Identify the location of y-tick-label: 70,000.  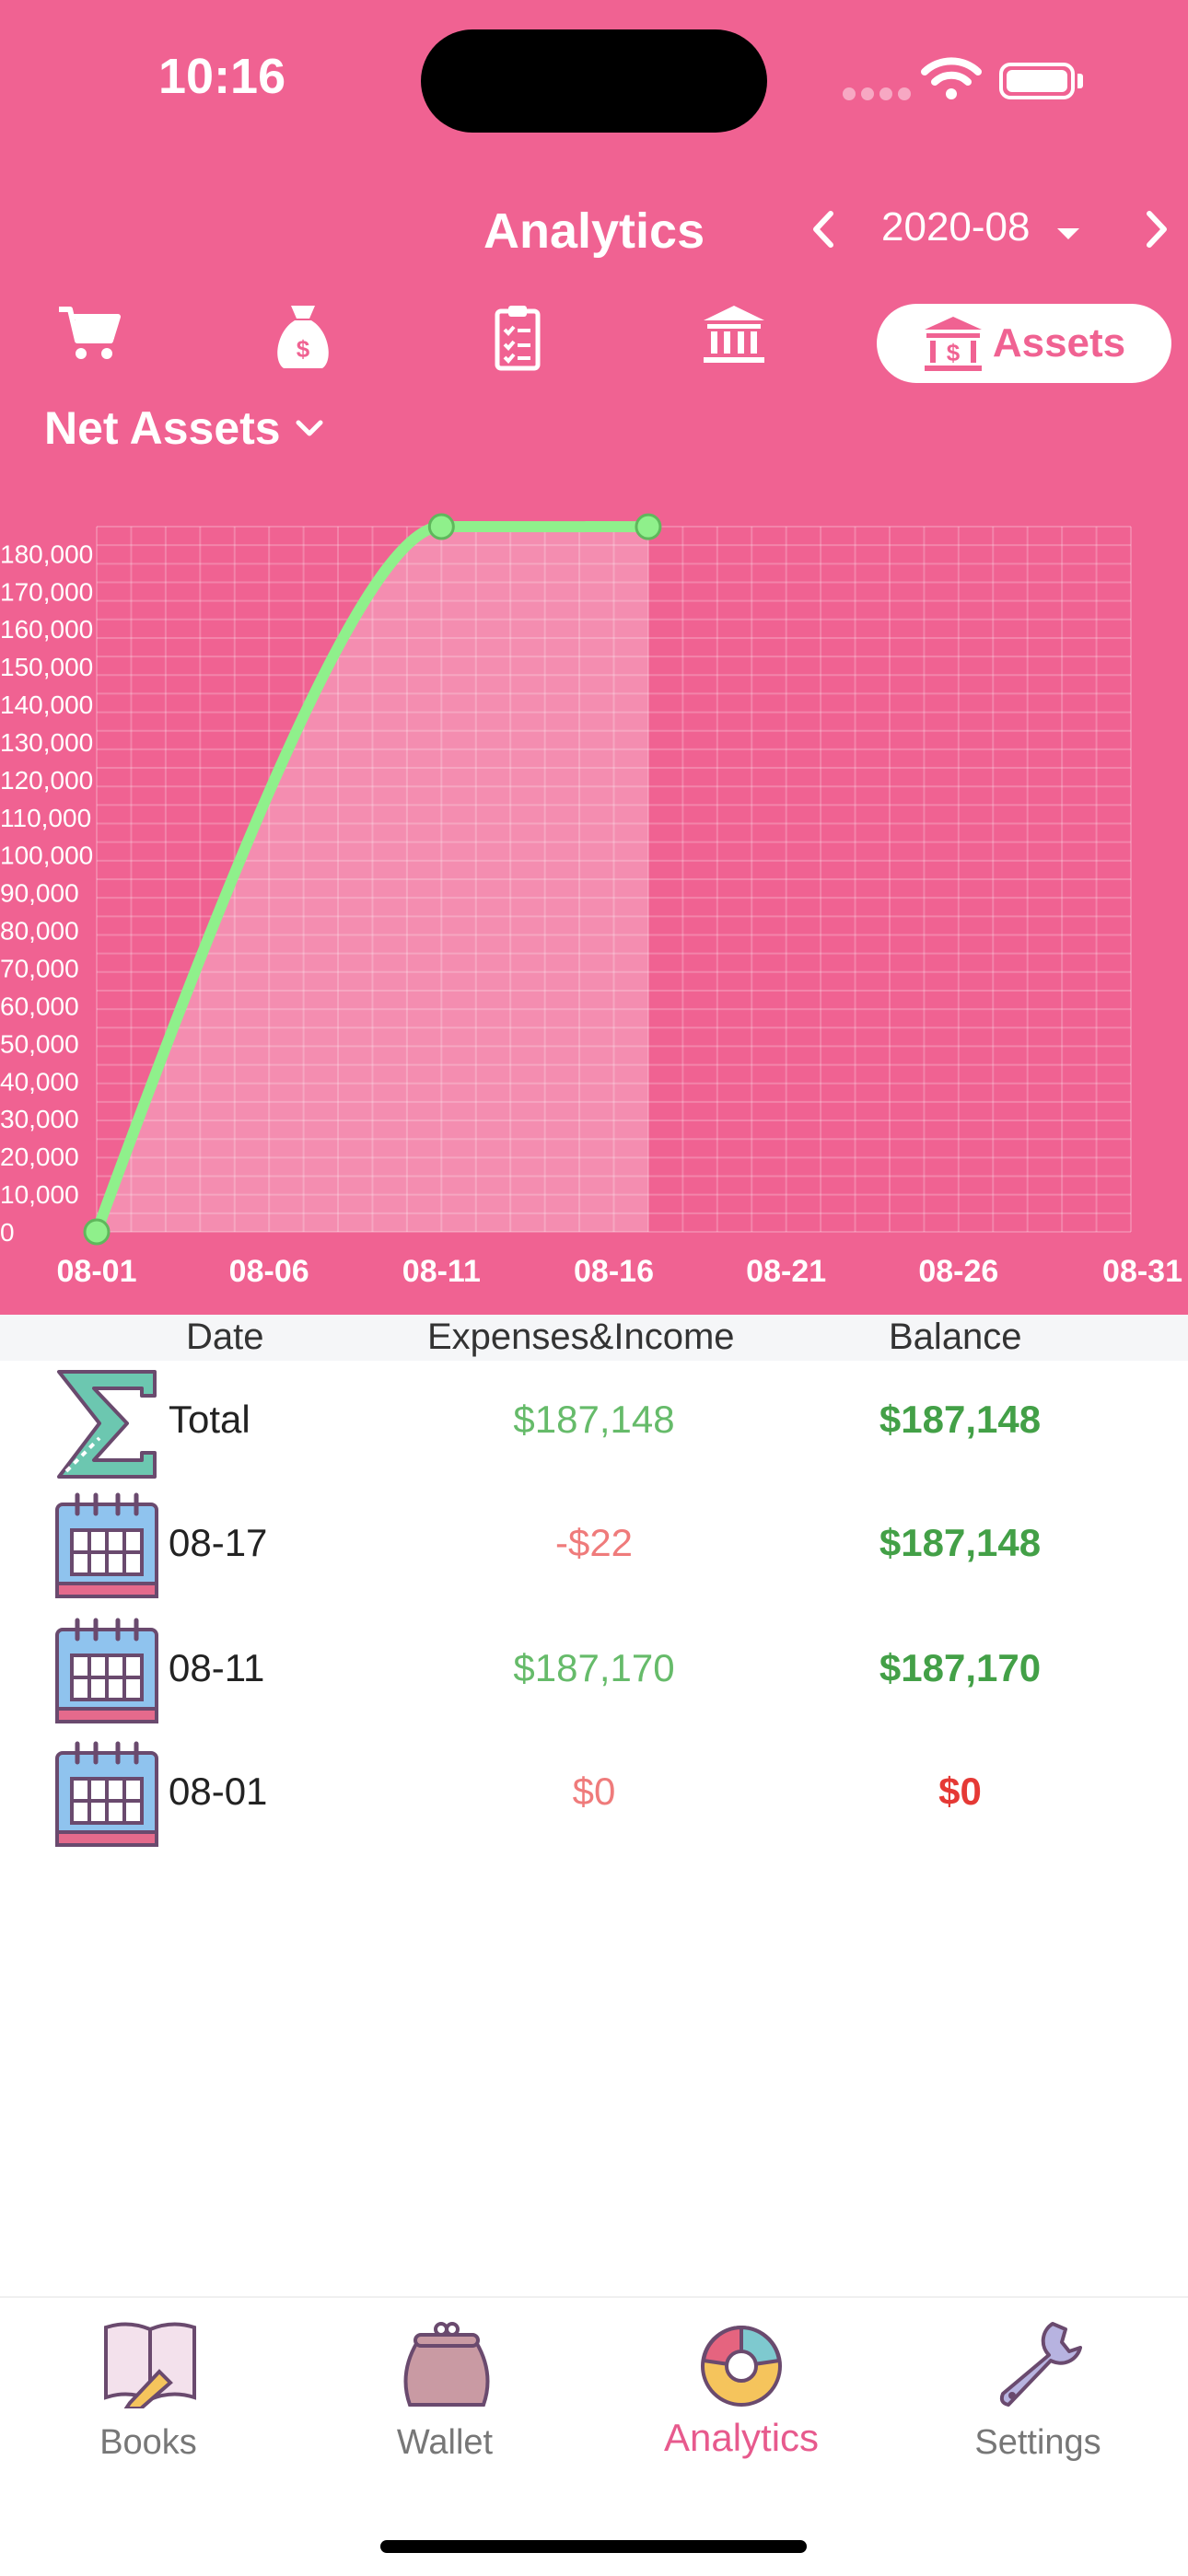
(39, 969).